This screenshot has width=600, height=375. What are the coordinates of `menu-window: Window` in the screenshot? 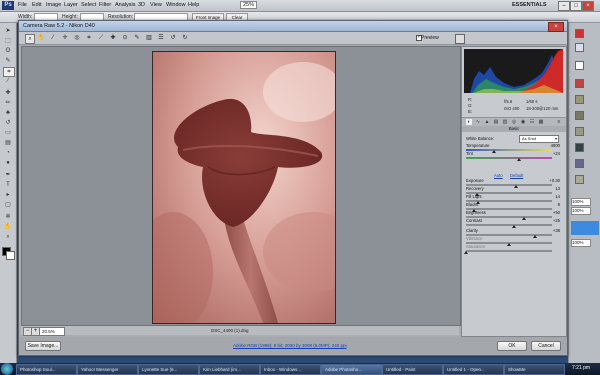 It's located at (176, 5).